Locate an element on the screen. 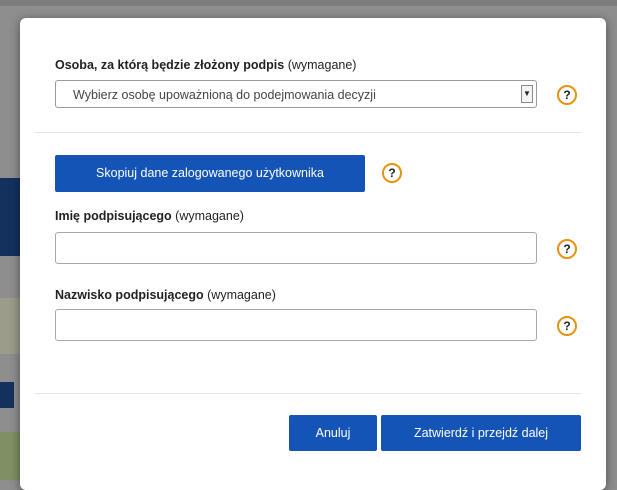  first-name-field is located at coordinates (296, 248).